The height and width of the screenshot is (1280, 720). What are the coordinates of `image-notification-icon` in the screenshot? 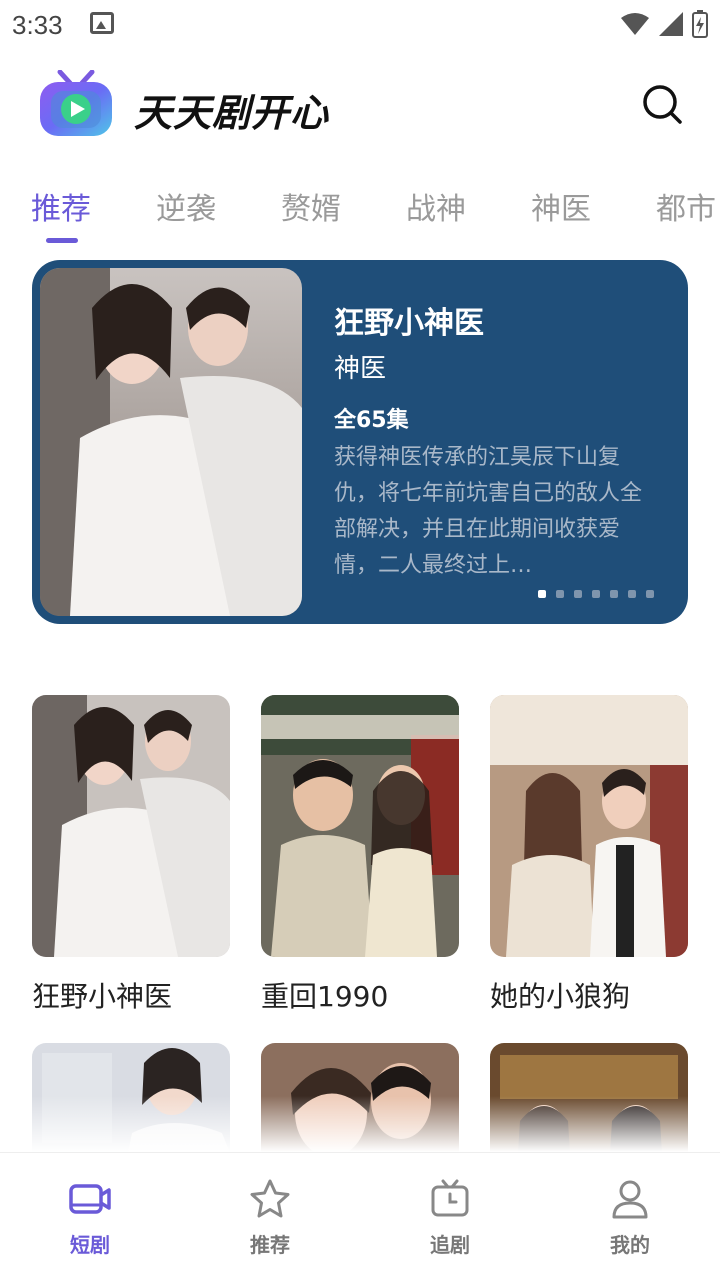 It's located at (102, 23).